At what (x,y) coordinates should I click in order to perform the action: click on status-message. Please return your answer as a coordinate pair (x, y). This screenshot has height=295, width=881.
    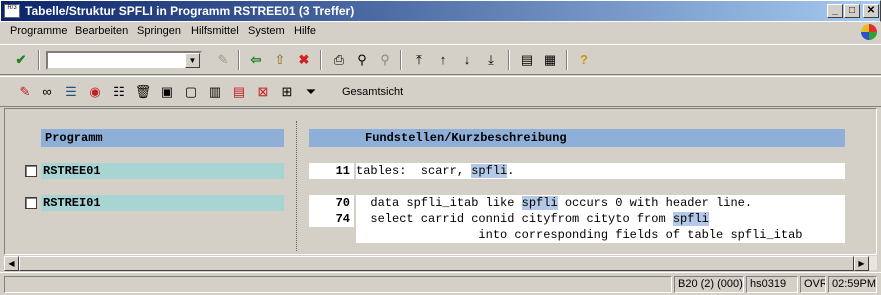
    Looking at the image, I should click on (338, 284).